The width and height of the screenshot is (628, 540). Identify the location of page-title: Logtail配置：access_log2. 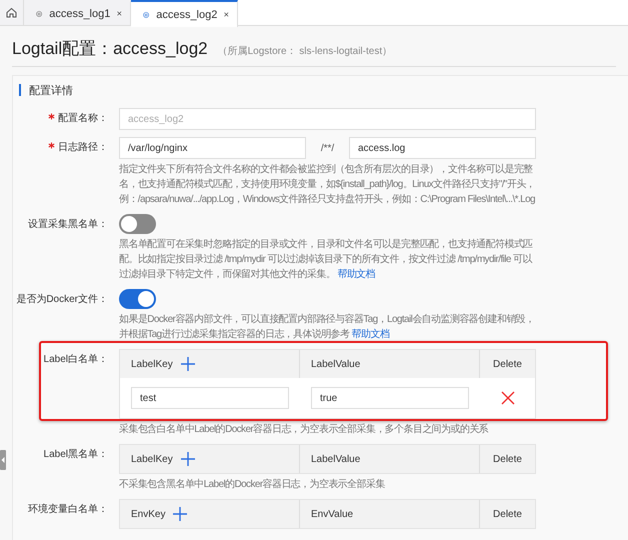
(110, 49).